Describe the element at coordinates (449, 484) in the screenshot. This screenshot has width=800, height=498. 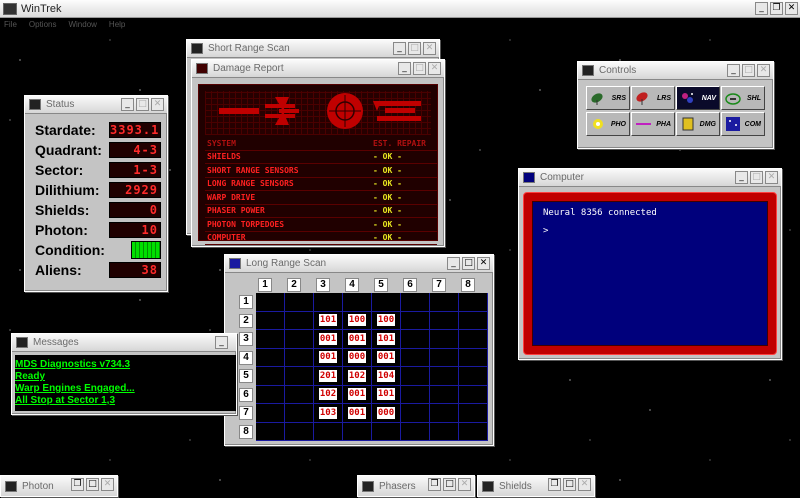
I see `phasers-maximize-button: □` at that location.